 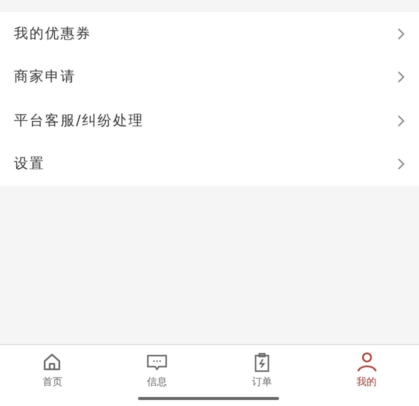 I want to click on tab: 首页, so click(x=52, y=375).